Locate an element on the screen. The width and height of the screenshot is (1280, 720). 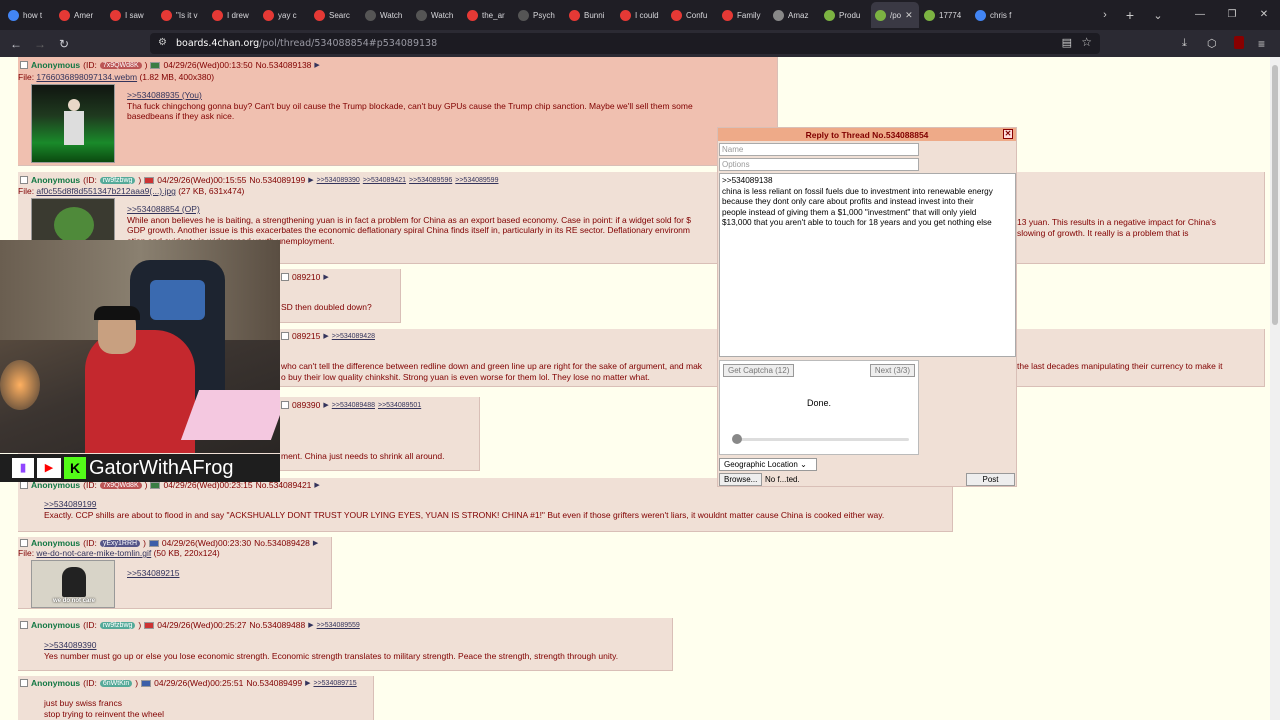
scrollbar-thumb is located at coordinates (1275, 195).